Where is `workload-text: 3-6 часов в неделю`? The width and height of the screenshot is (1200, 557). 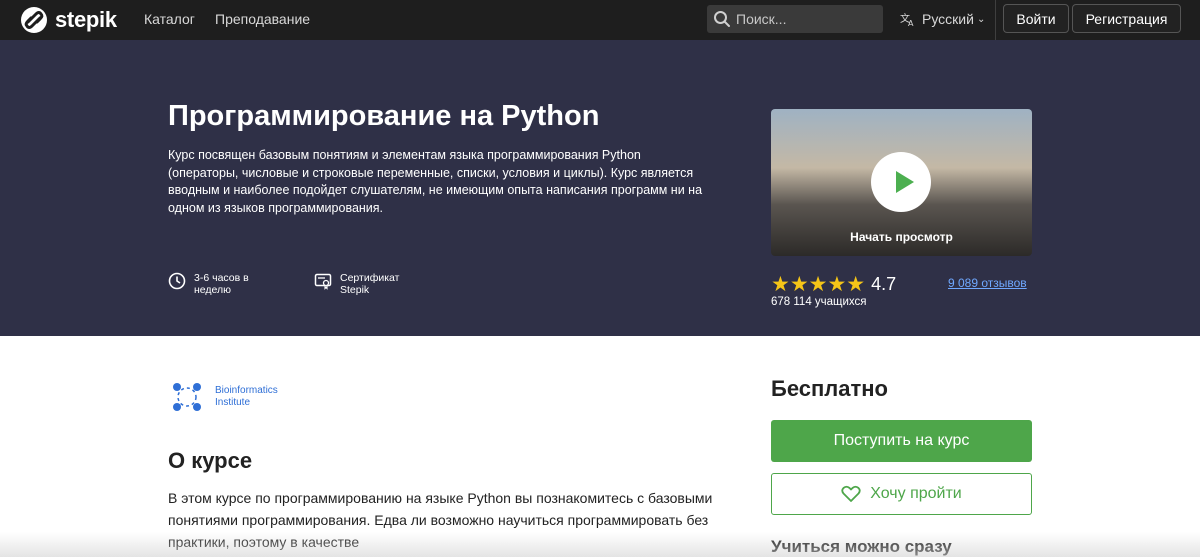 workload-text: 3-6 часов в неделю is located at coordinates (221, 284).